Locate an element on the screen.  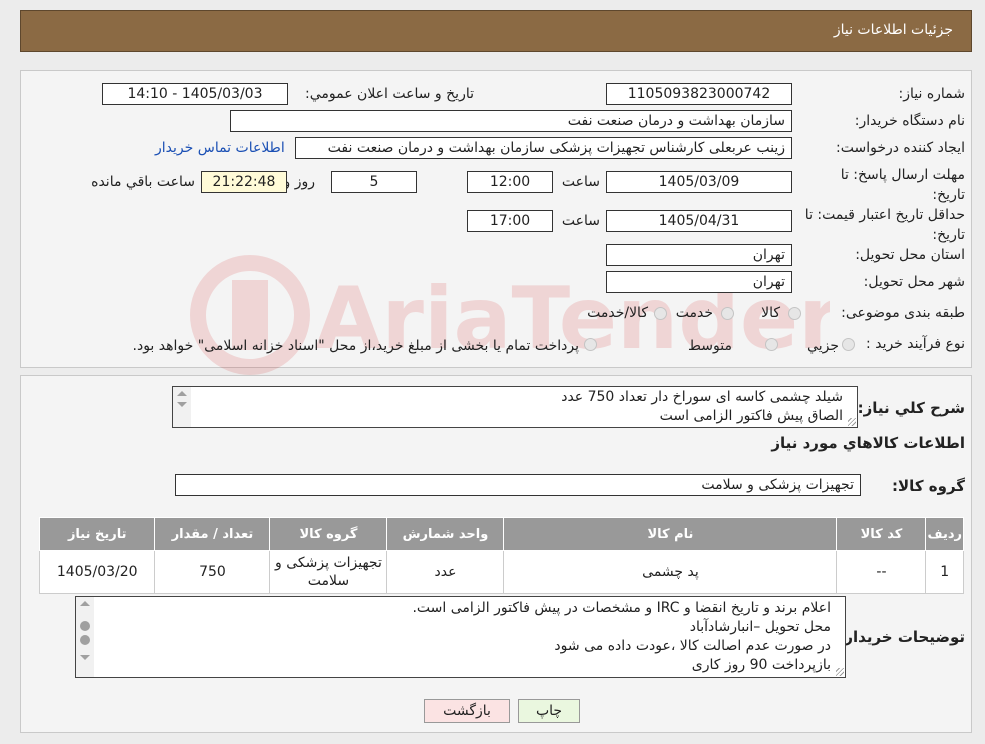
cell-group: تجهیزات پزشکی و سلامت is located at coordinates (328, 572).